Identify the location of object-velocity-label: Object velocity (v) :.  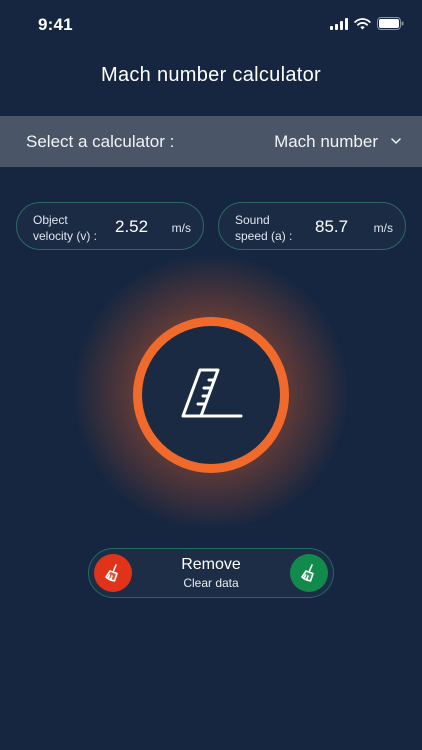
(65, 228).